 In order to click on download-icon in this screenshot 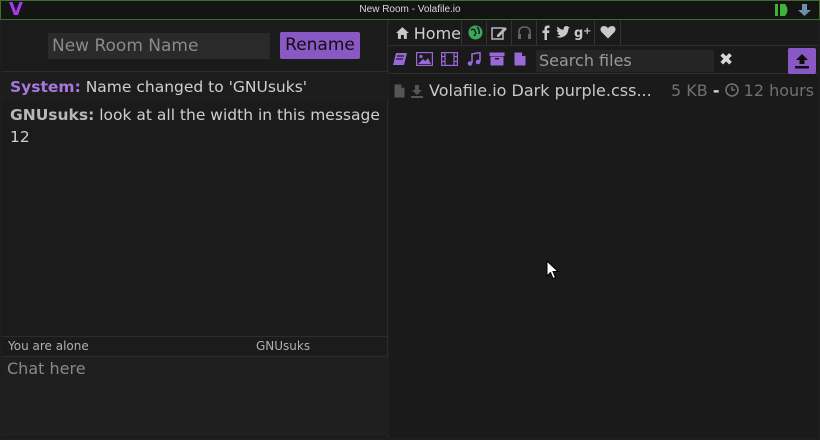, I will do `click(417, 91)`.